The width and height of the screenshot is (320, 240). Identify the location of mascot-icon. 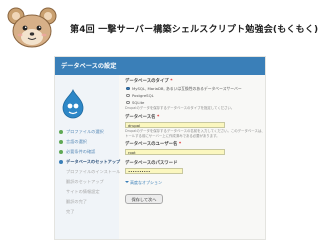
(32, 27).